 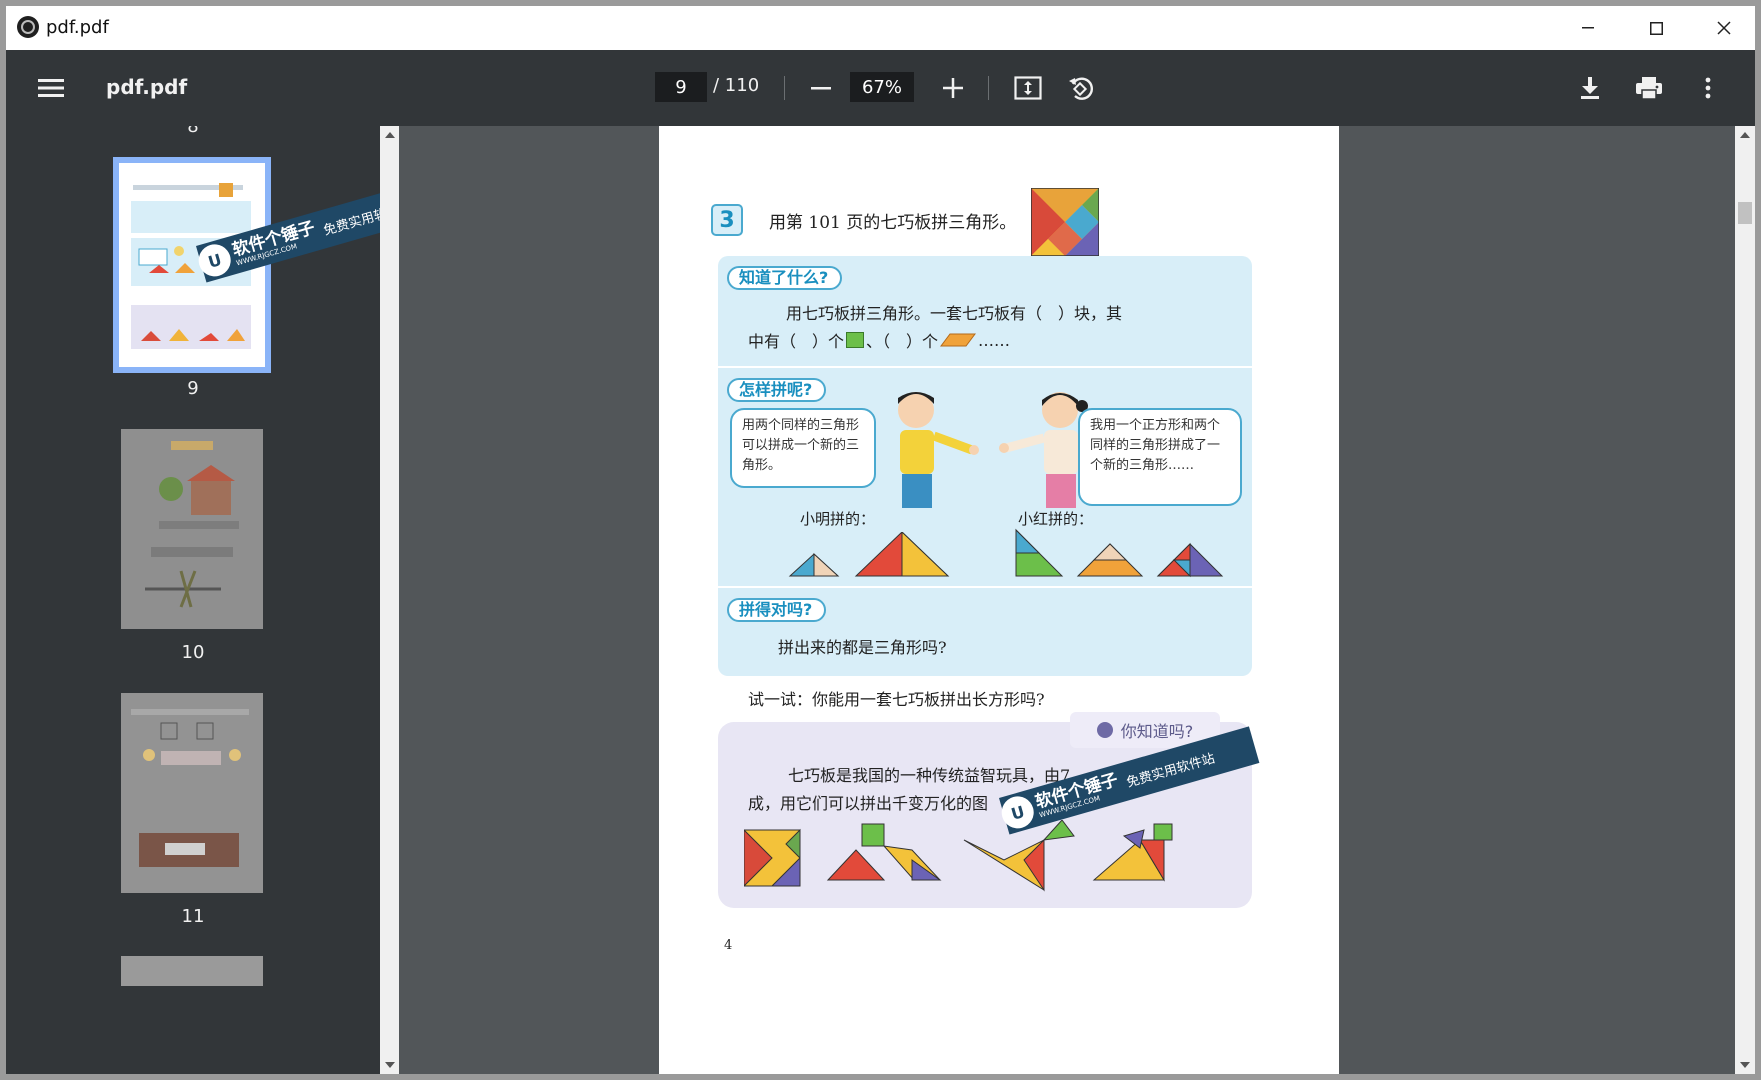 What do you see at coordinates (838, 519) in the screenshot?
I see `xiaoming-label: 小明拼的：` at bounding box center [838, 519].